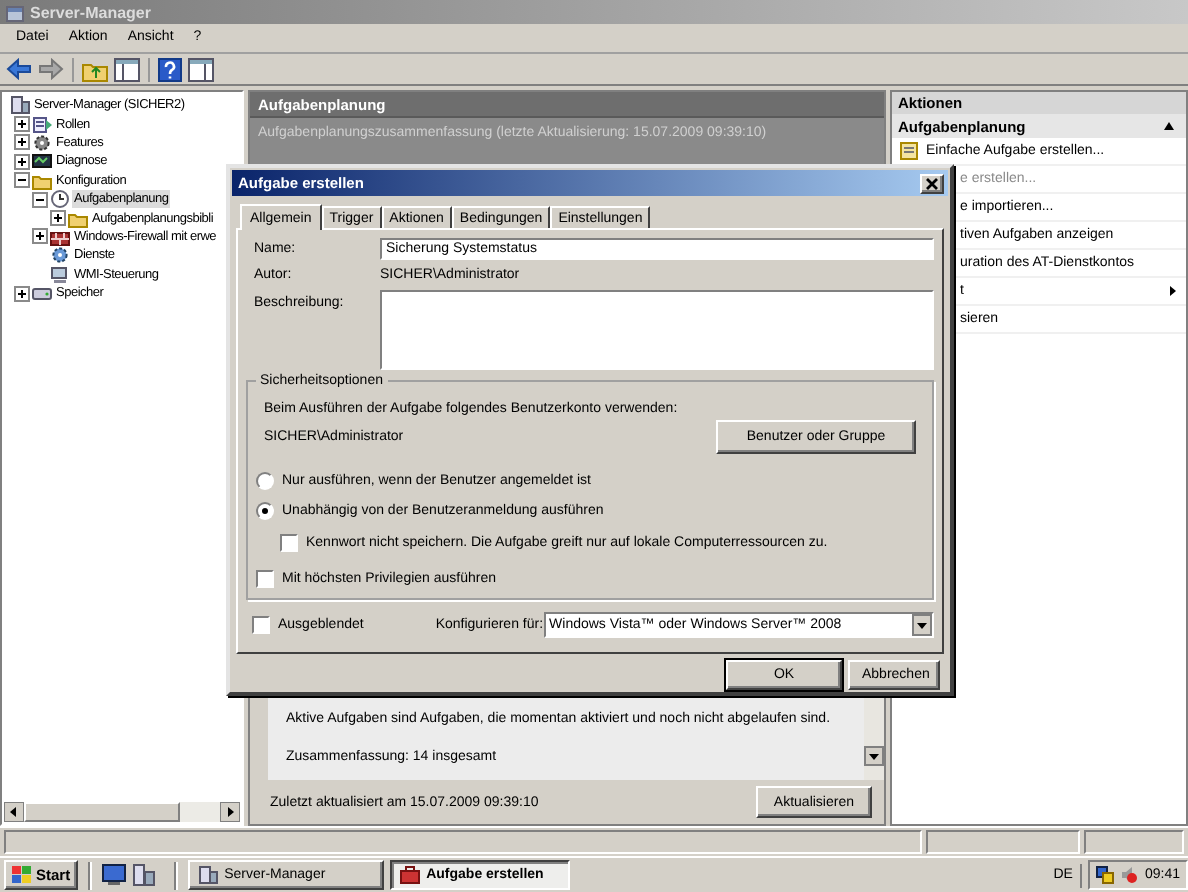 Image resolution: width=1188 pixels, height=892 pixels. I want to click on close-icon, so click(932, 183).